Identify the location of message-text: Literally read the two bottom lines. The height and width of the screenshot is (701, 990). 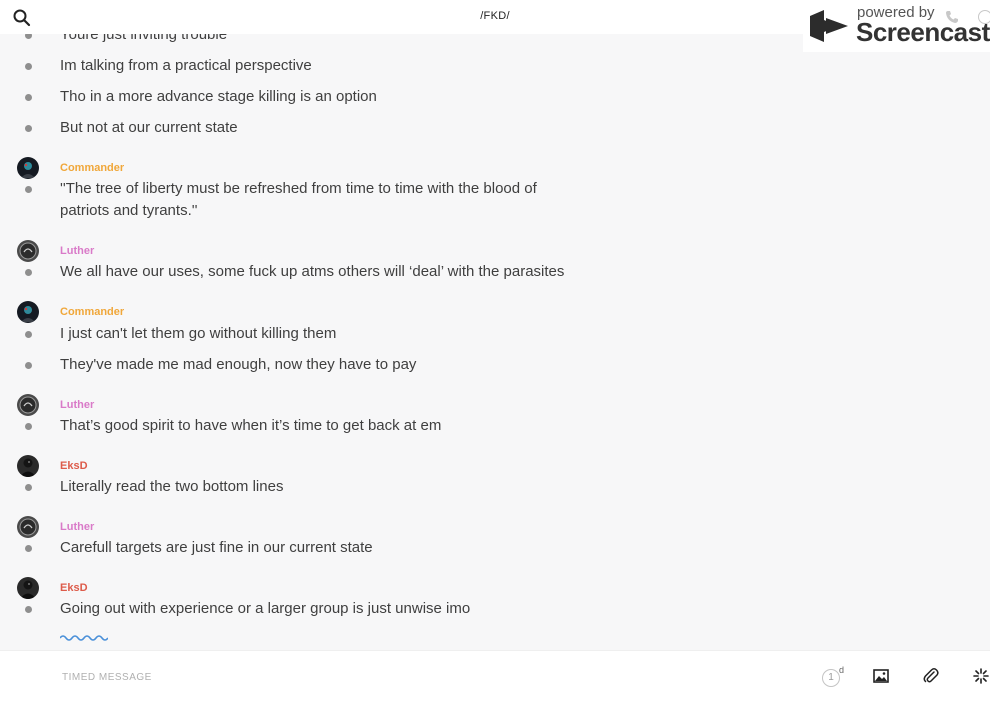
(172, 486).